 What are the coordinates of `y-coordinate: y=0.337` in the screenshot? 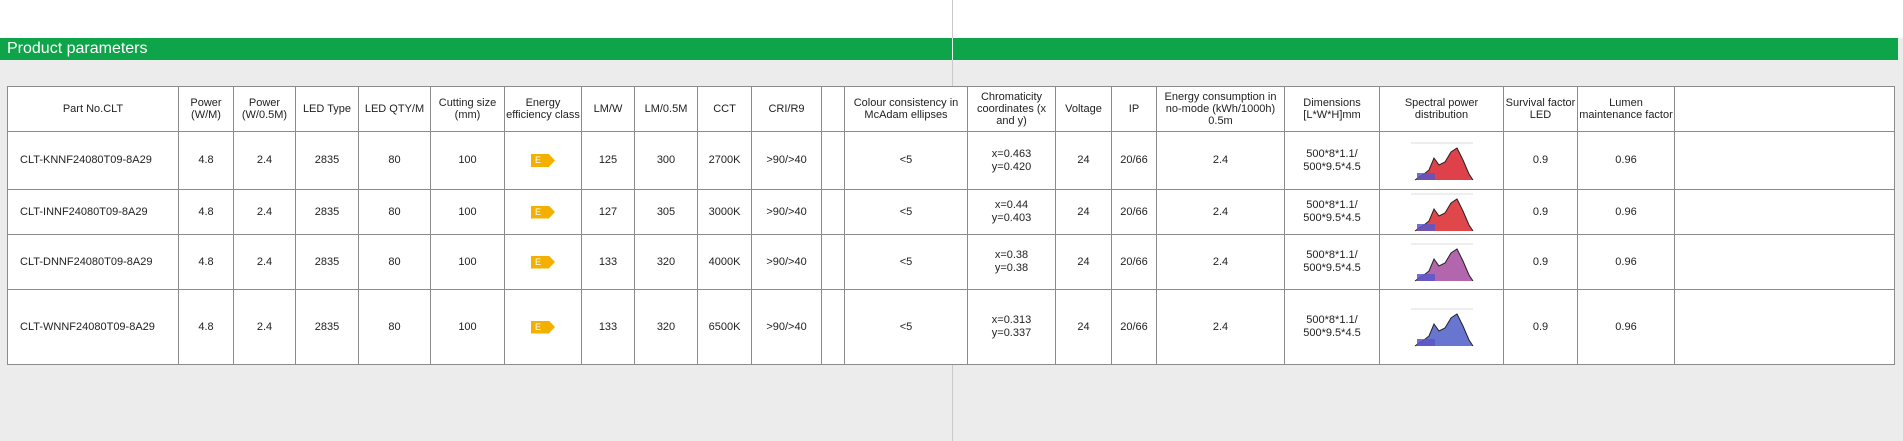 It's located at (1011, 333).